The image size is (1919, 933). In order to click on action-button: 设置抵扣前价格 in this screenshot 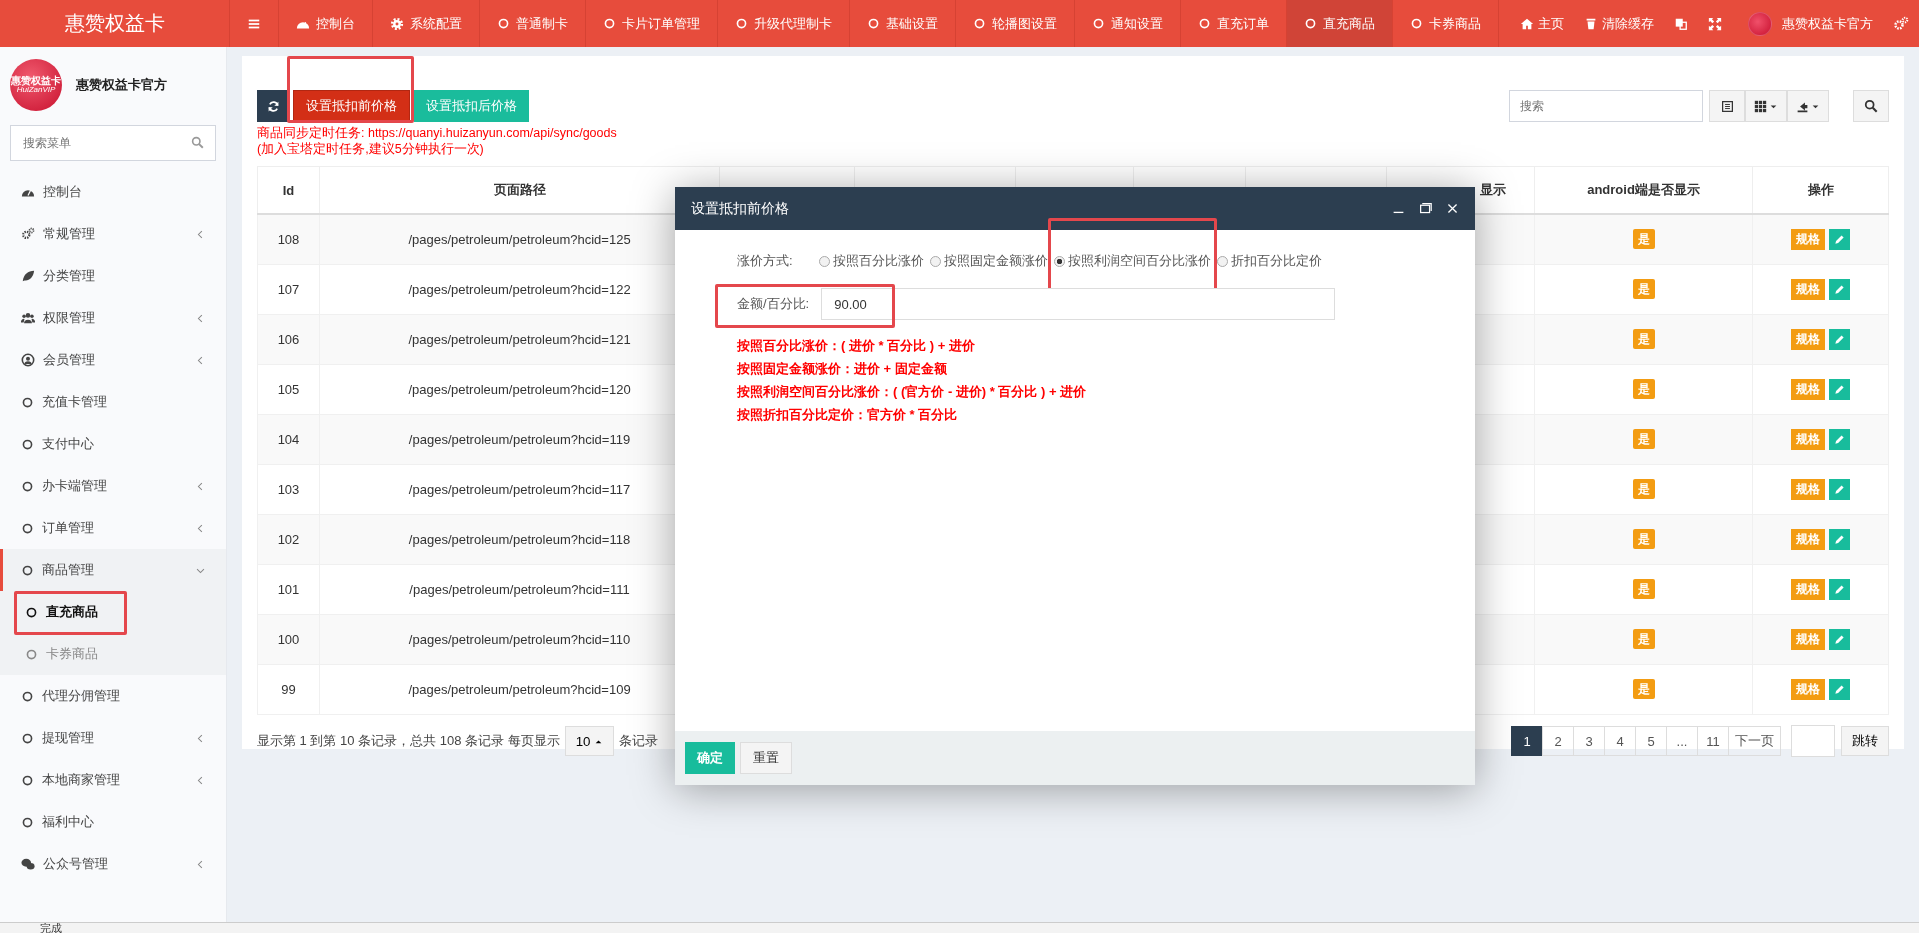, I will do `click(351, 106)`.